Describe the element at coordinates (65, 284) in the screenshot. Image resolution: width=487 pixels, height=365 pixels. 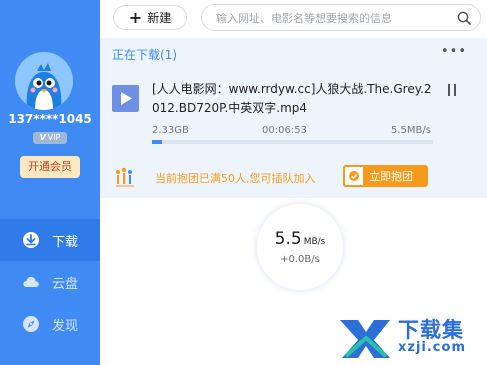
I see `nav-label-cloud: 云盘` at that location.